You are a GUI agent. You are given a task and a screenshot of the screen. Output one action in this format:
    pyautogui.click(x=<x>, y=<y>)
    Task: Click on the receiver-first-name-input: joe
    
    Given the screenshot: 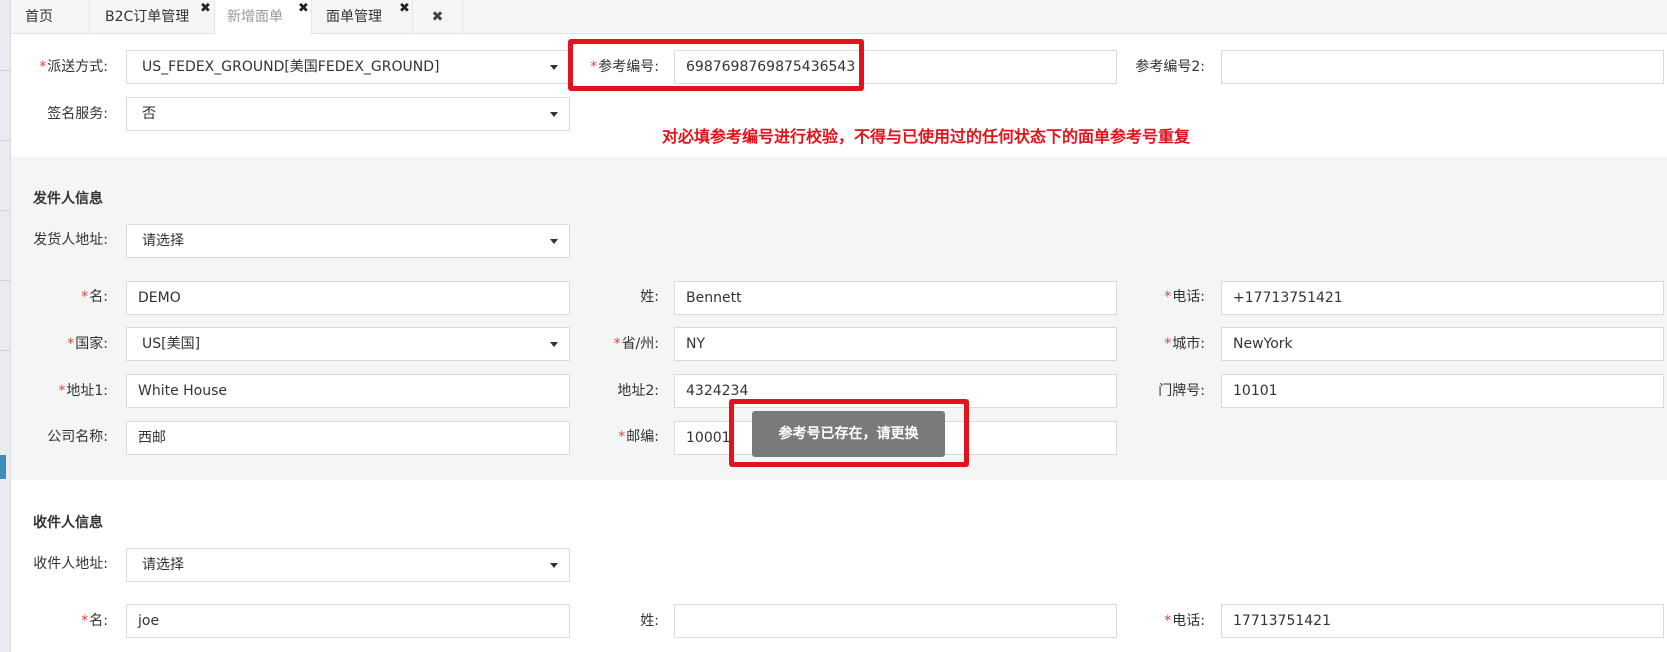 What is the action you would take?
    pyautogui.click(x=348, y=621)
    